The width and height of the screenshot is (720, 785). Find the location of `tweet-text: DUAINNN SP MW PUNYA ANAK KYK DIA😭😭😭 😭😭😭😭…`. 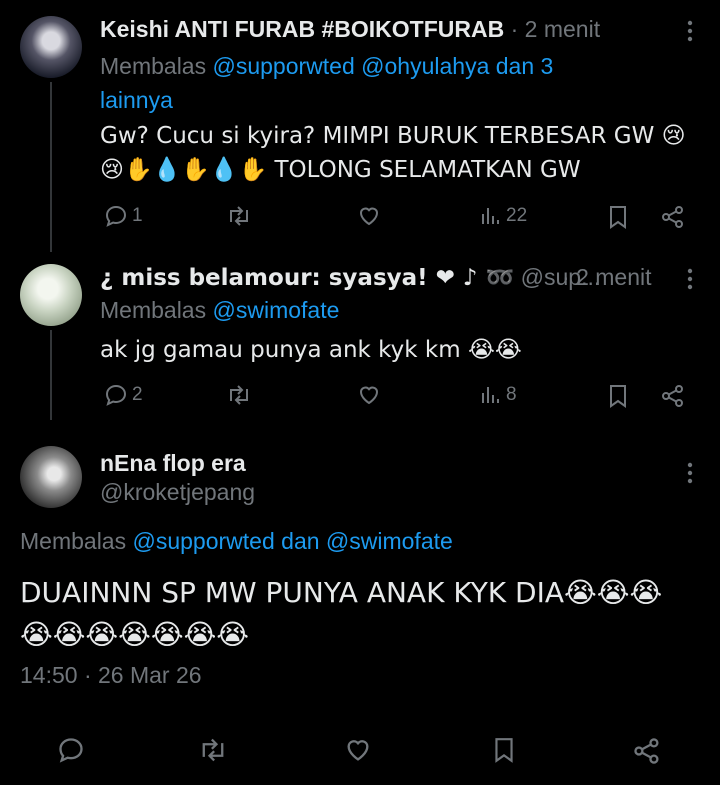

tweet-text: DUAINNN SP MW PUNYA ANAK KYK DIA😭😭😭 😭😭😭😭… is located at coordinates (365, 614).